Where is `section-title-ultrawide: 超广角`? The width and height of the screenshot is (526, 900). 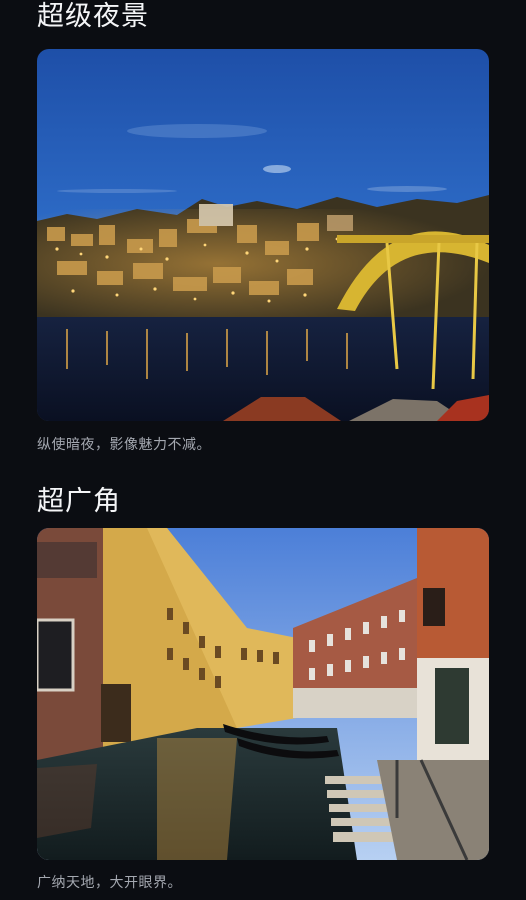 section-title-ultrawide: 超广角 is located at coordinates (79, 501).